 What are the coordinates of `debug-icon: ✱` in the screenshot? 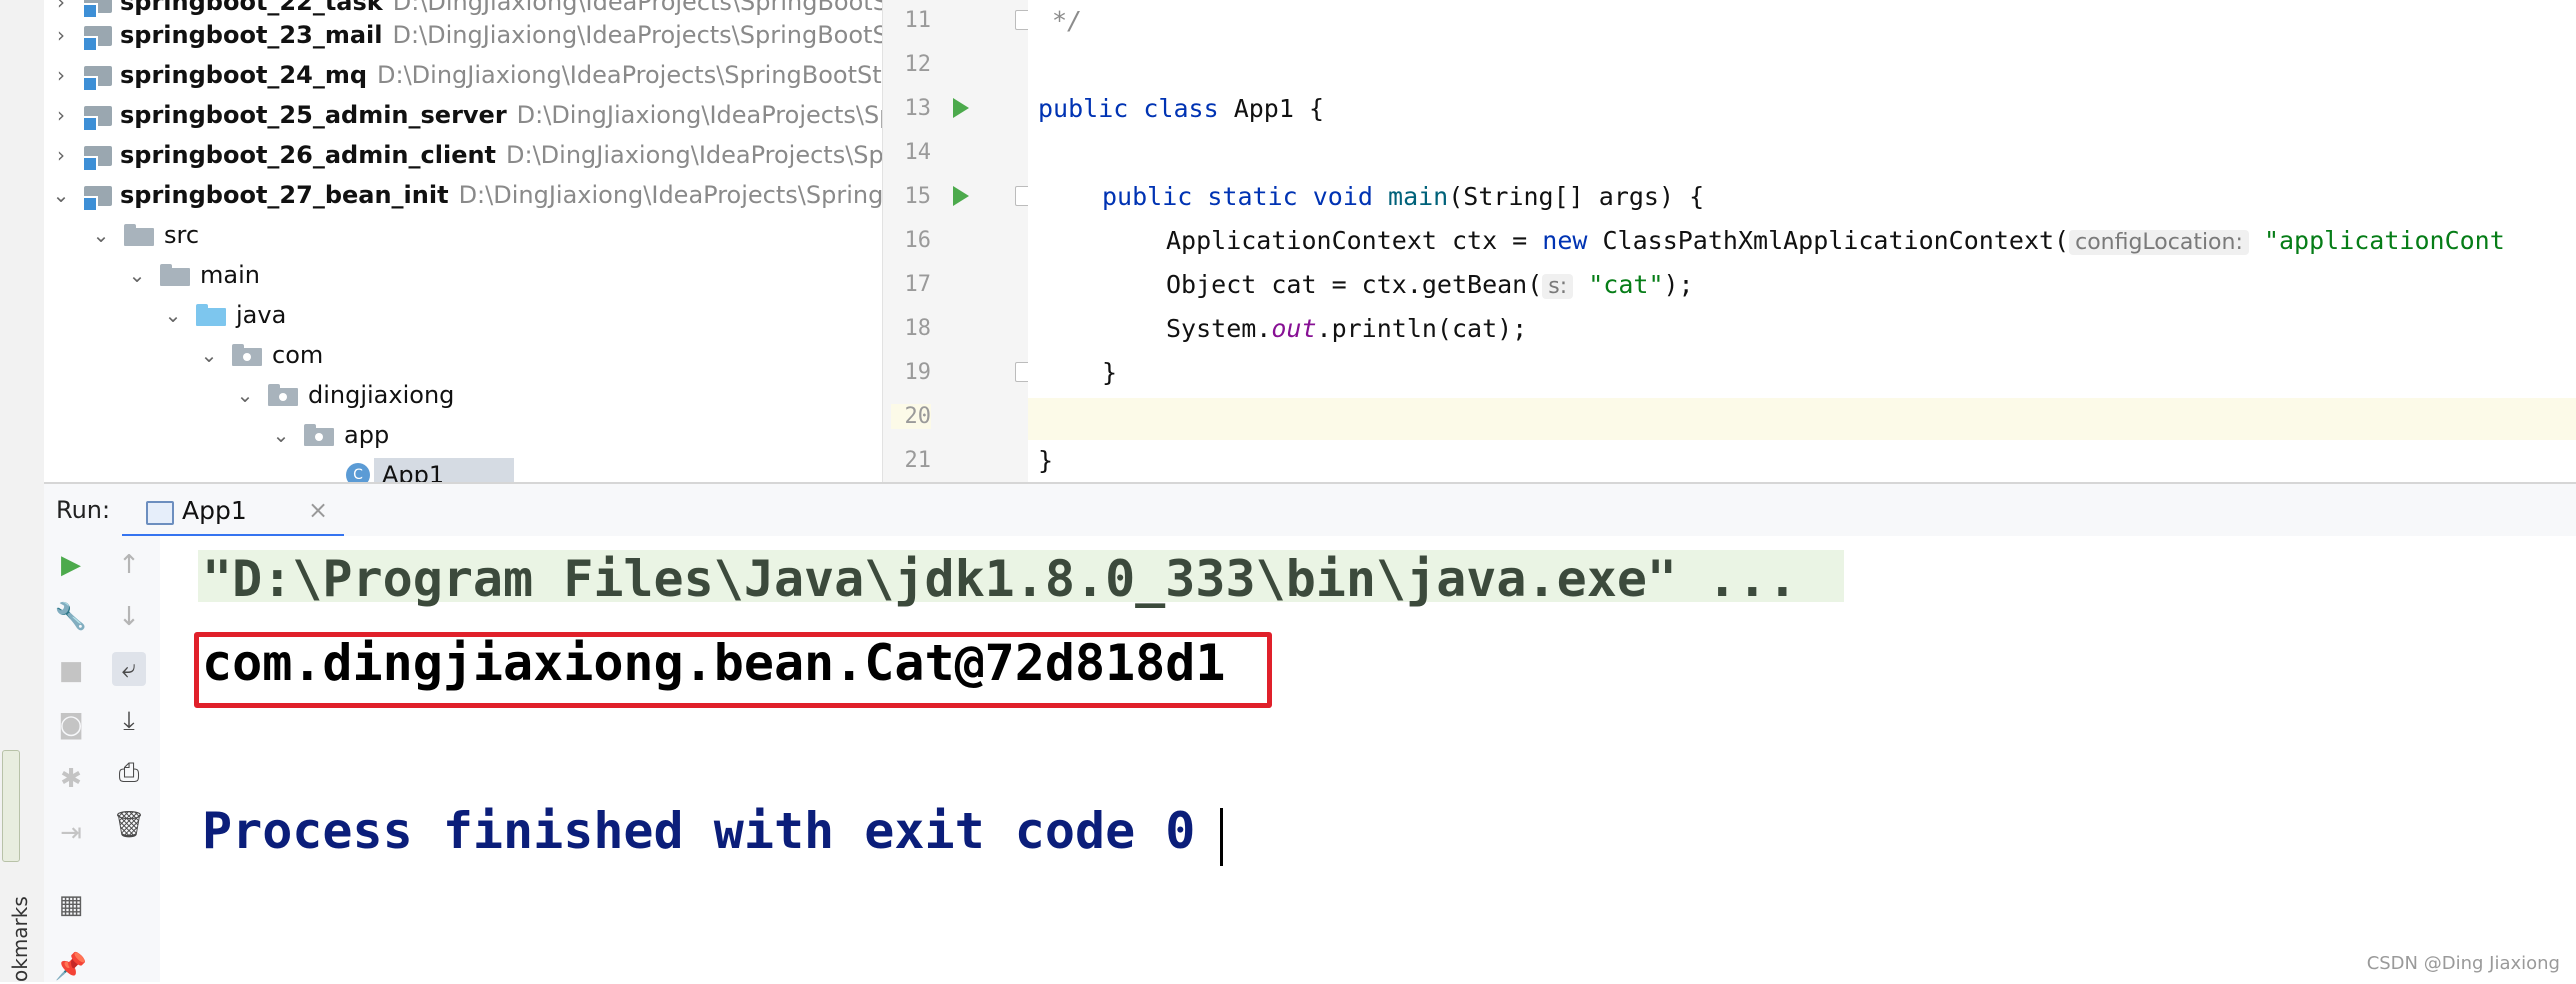 It's located at (71, 779).